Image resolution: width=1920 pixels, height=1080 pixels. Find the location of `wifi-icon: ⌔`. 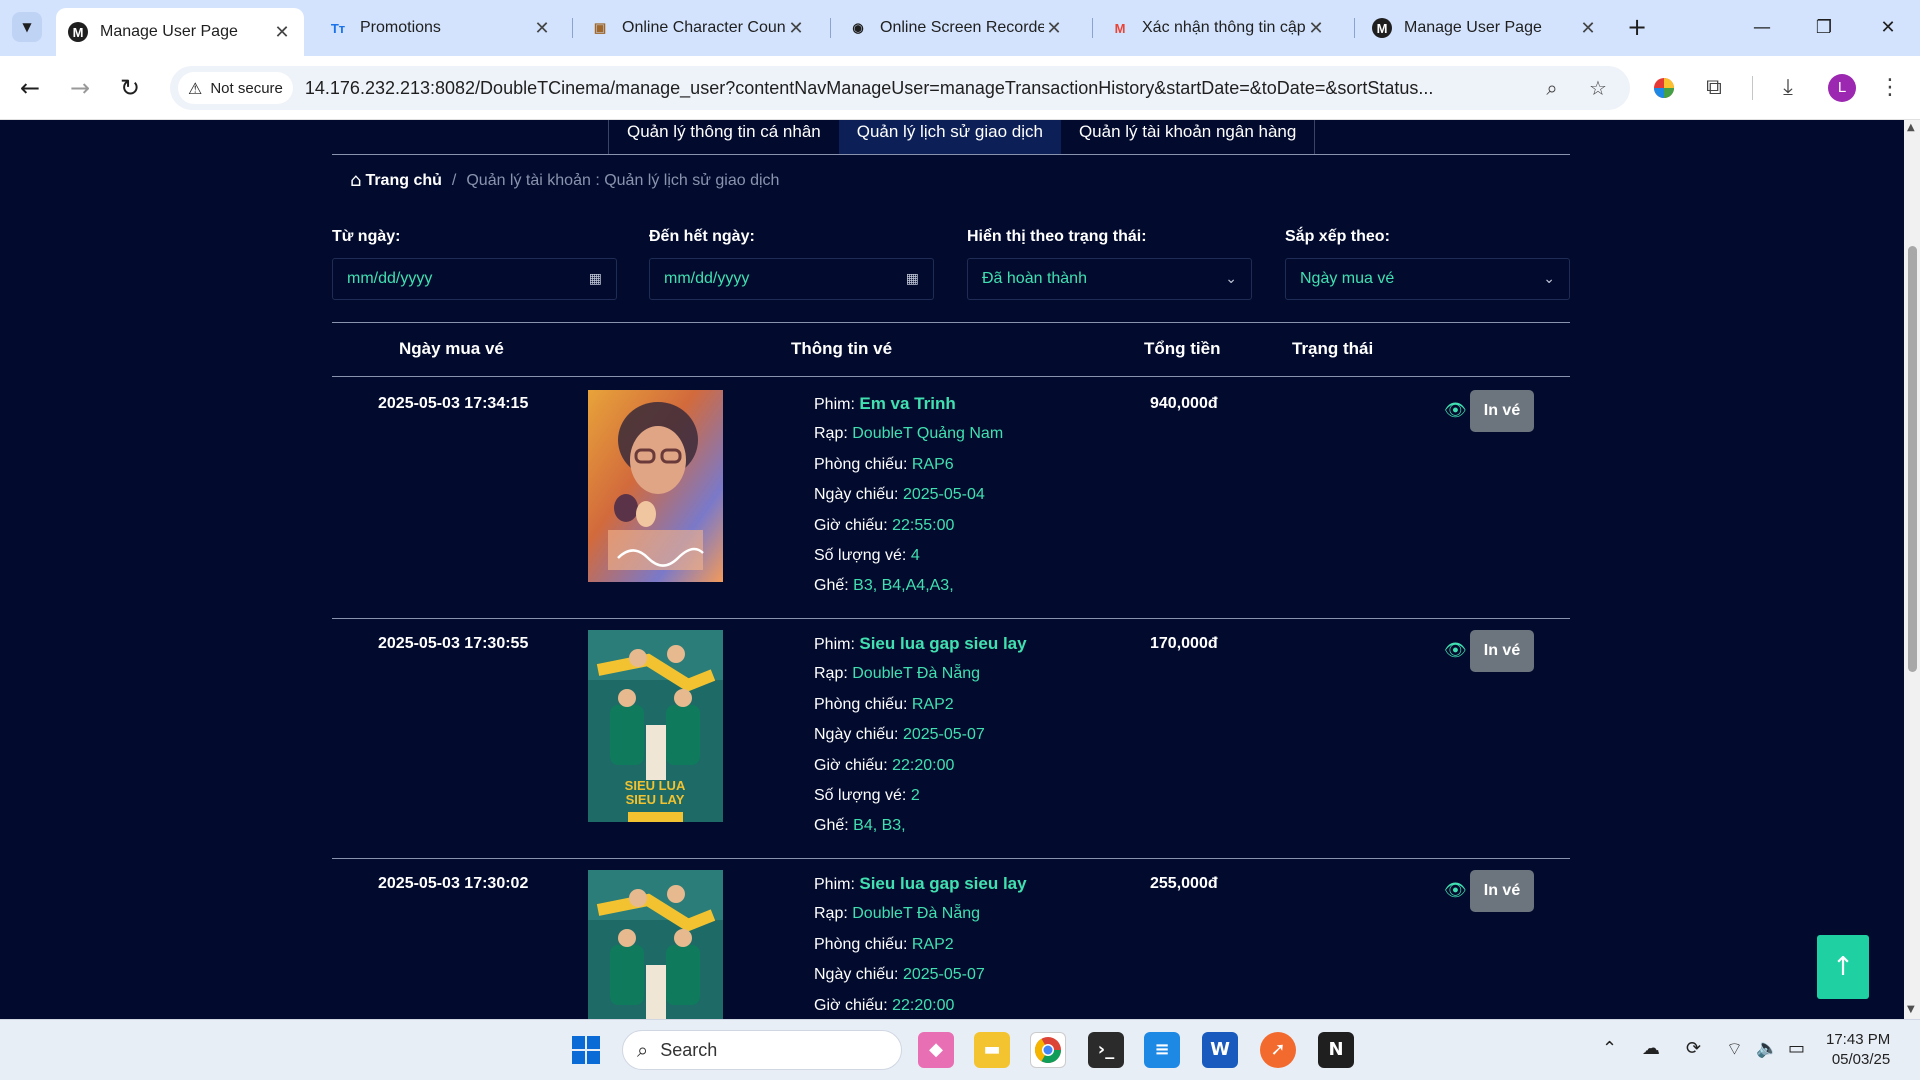

wifi-icon: ⌔ is located at coordinates (1734, 1049).